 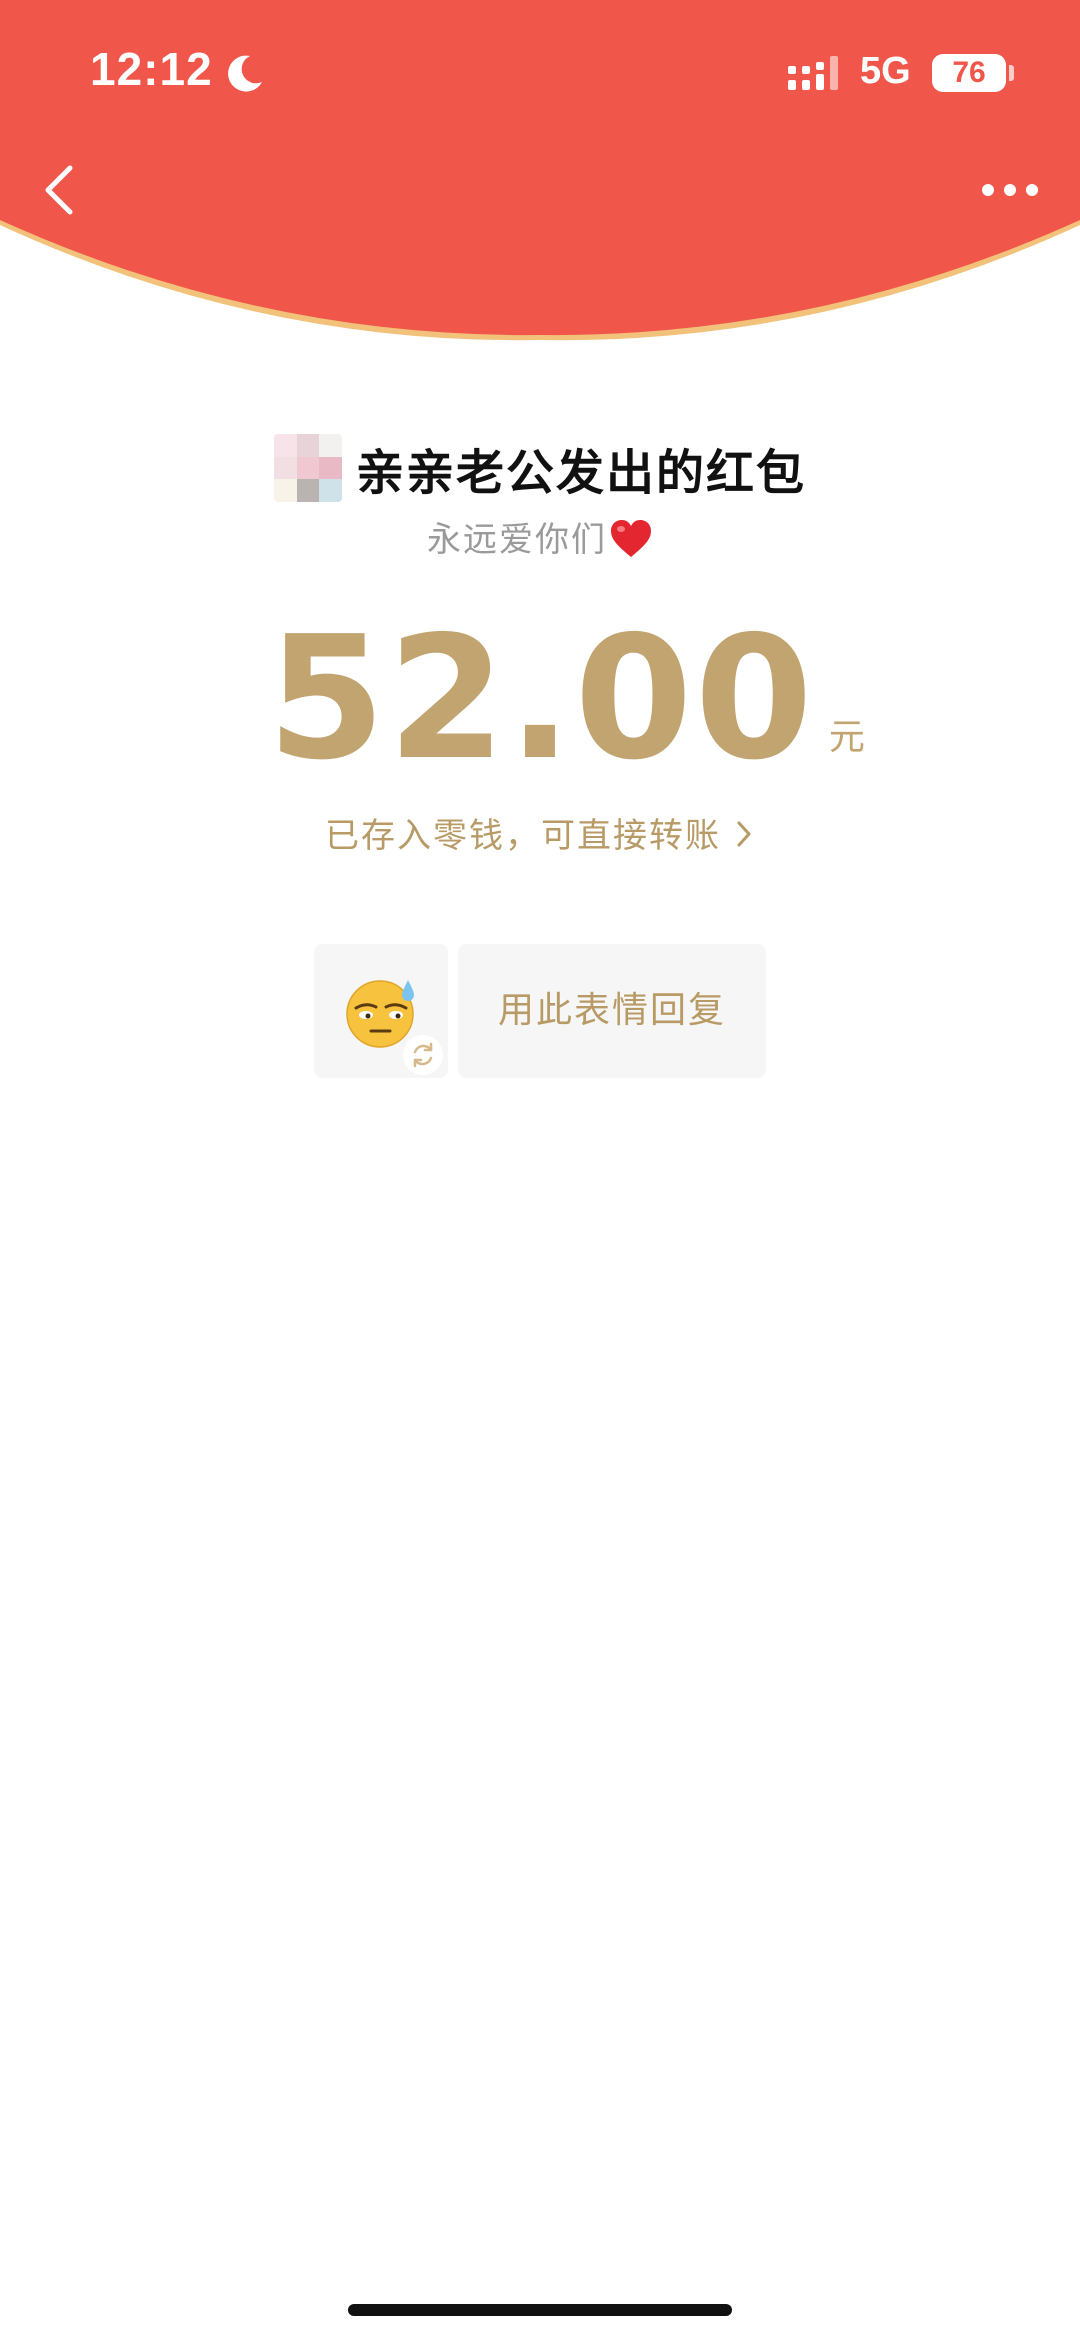 I want to click on deposit-text: 已存入零钱，可直接转账, so click(x=523, y=836).